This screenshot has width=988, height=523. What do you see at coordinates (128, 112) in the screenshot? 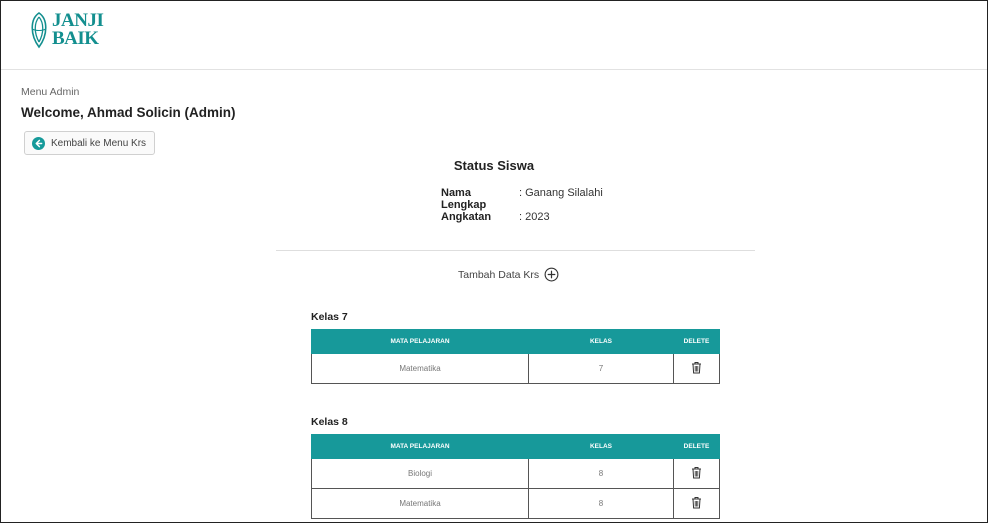
I see `welcome-heading: Welcome, Ahmad Solicin (Admin)` at bounding box center [128, 112].